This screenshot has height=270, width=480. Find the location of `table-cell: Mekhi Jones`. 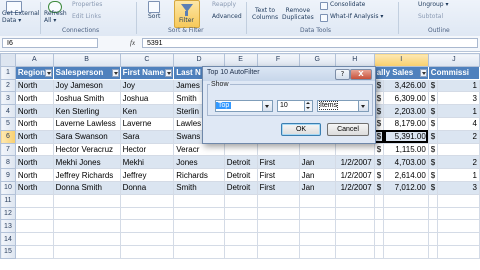

table-cell: Mekhi Jones is located at coordinates (86, 162).